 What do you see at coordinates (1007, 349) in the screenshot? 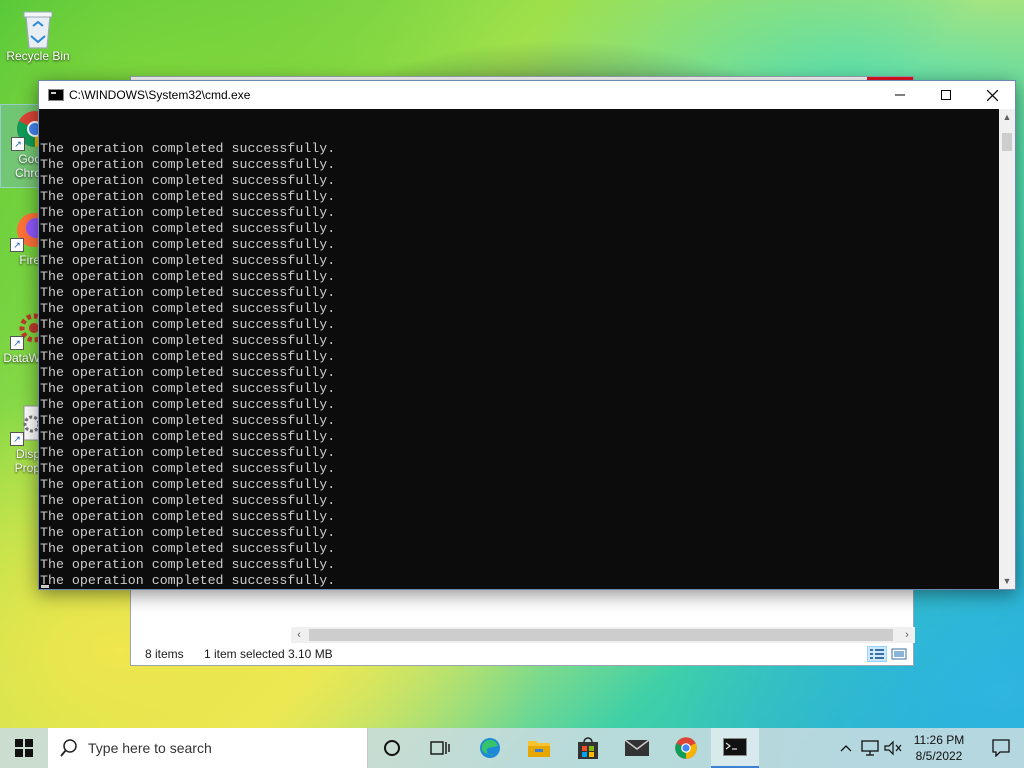
I see `vertical-scrollbar: ▲ ▼` at bounding box center [1007, 349].